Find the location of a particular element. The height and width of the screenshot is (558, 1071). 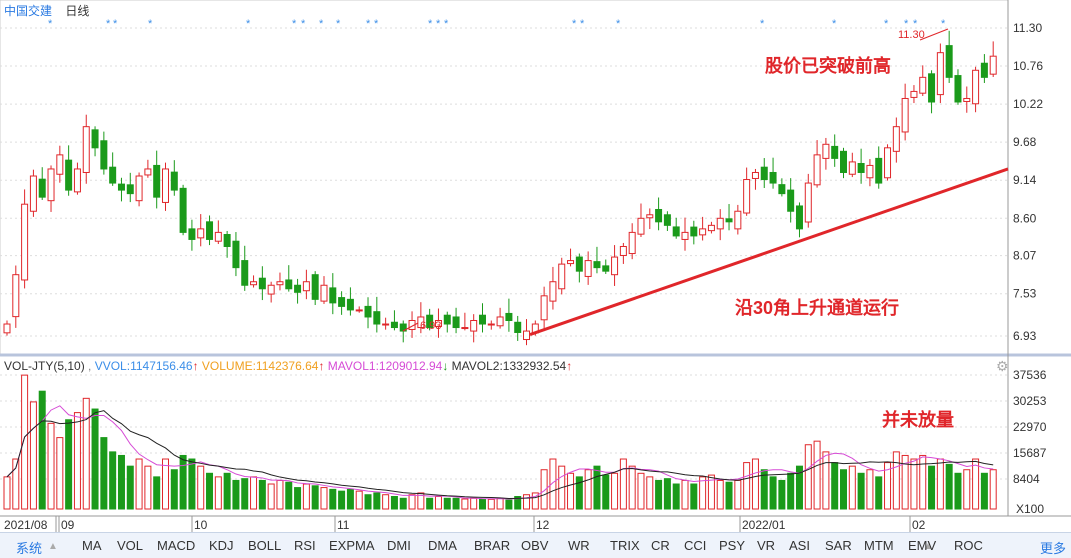

indicator-boll: BOLL is located at coordinates (264, 545).